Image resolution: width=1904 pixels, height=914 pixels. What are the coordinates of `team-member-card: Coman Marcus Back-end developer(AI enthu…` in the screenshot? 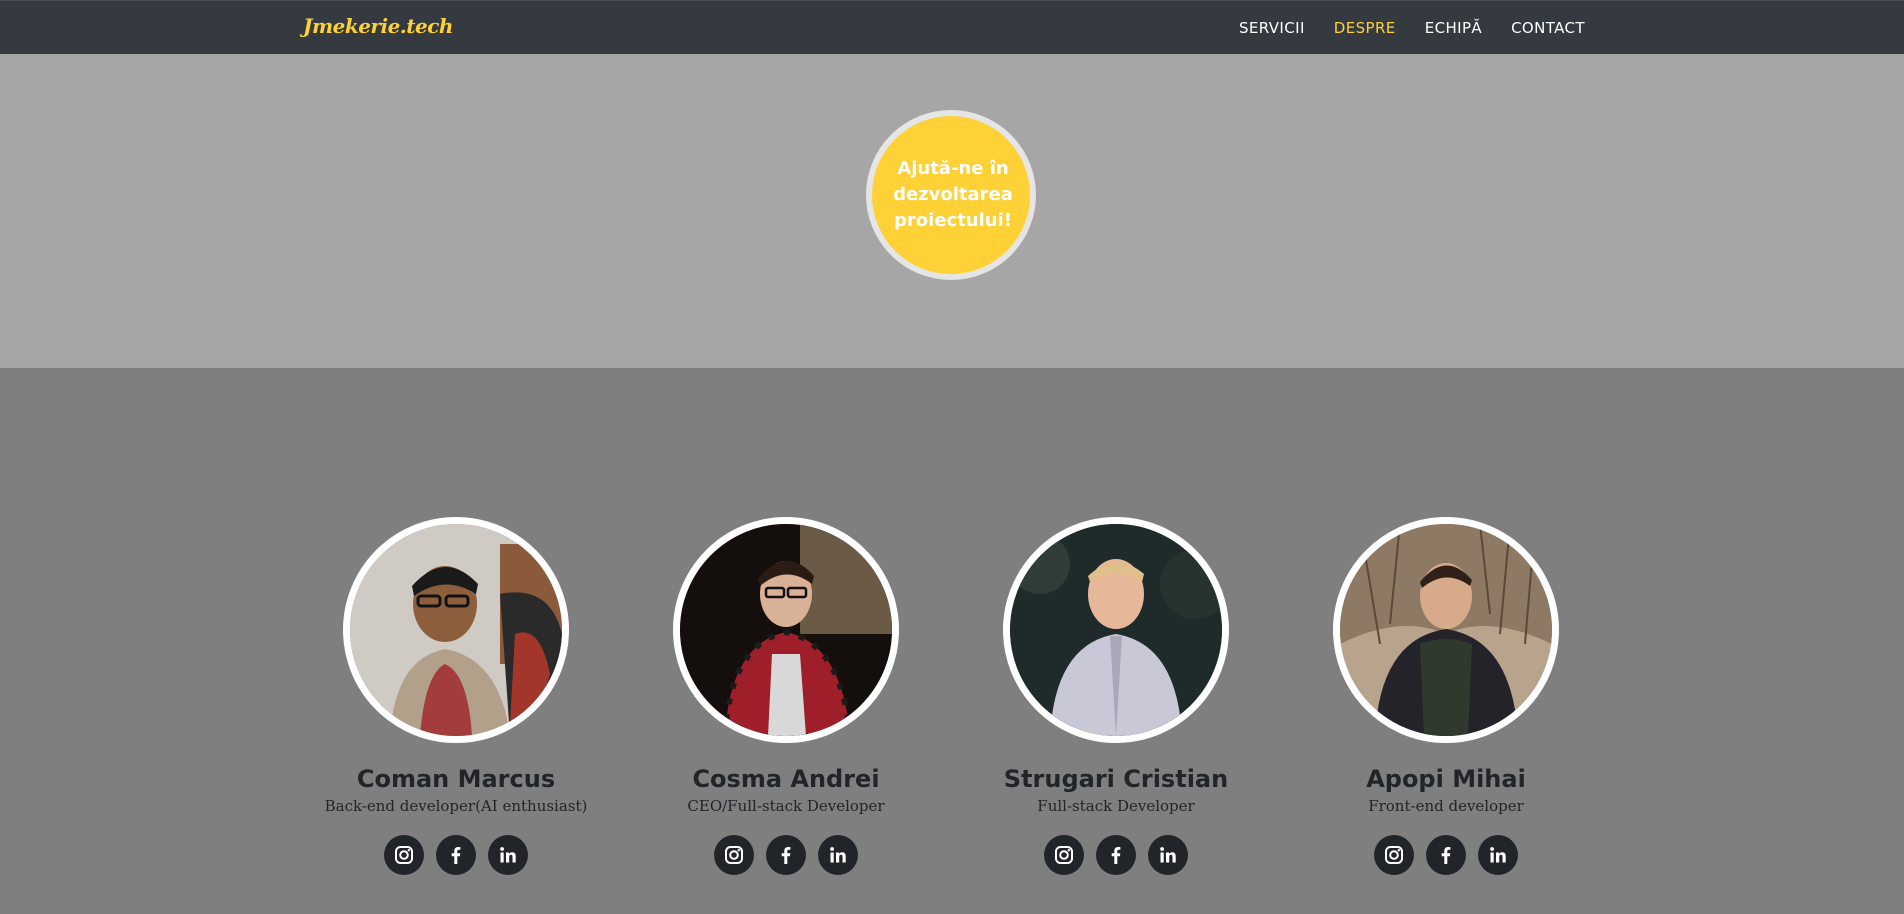 It's located at (456, 696).